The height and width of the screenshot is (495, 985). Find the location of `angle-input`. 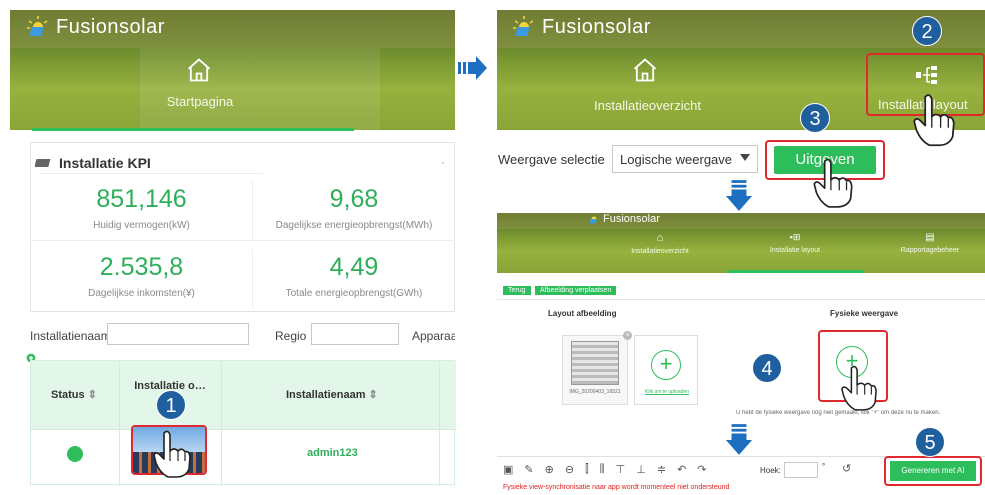

angle-input is located at coordinates (801, 470).